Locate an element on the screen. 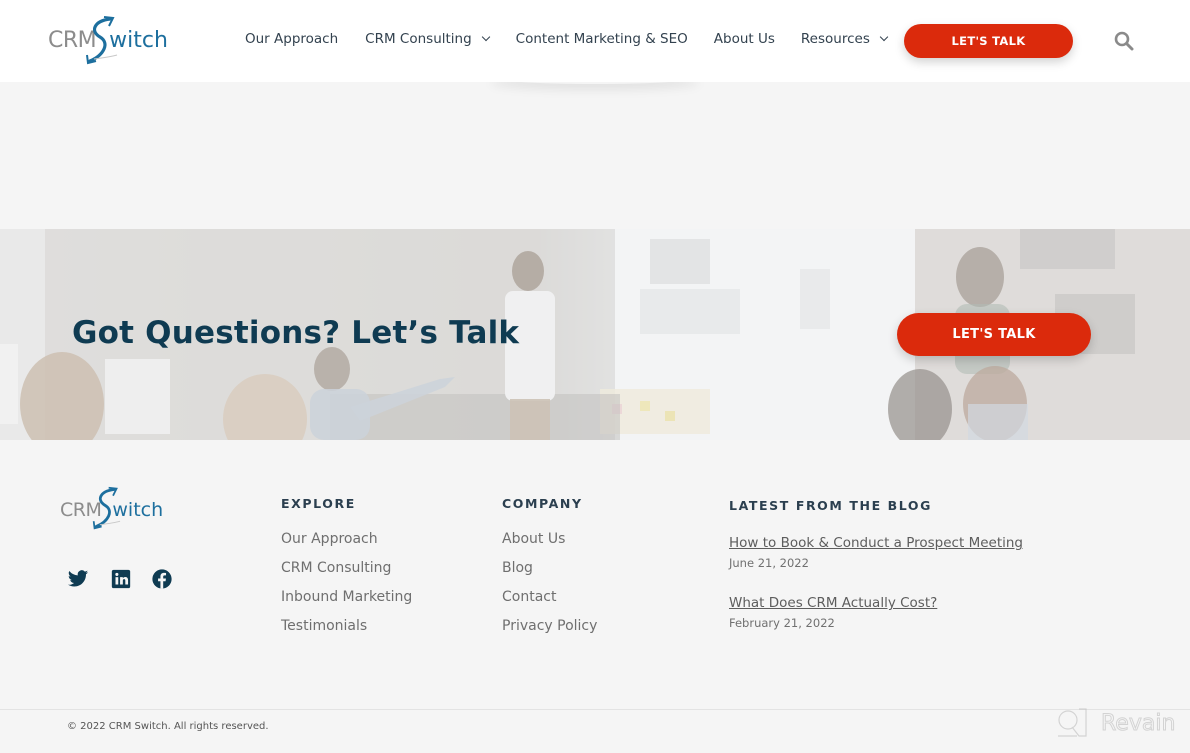 The width and height of the screenshot is (1190, 753). header-logo: CRM witch is located at coordinates (108, 40).